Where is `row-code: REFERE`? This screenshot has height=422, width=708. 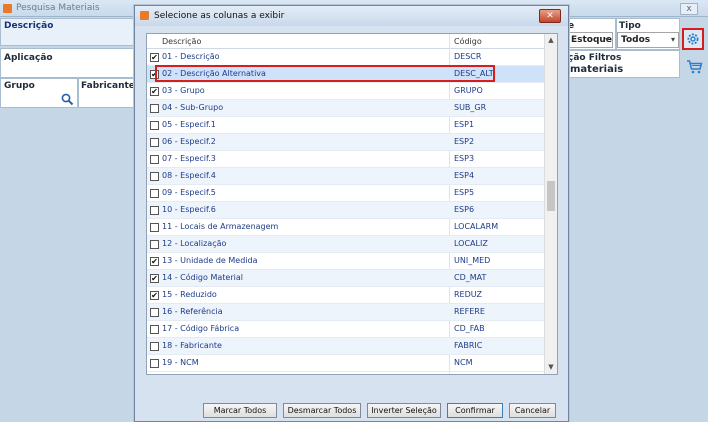 row-code: REFERE is located at coordinates (469, 311).